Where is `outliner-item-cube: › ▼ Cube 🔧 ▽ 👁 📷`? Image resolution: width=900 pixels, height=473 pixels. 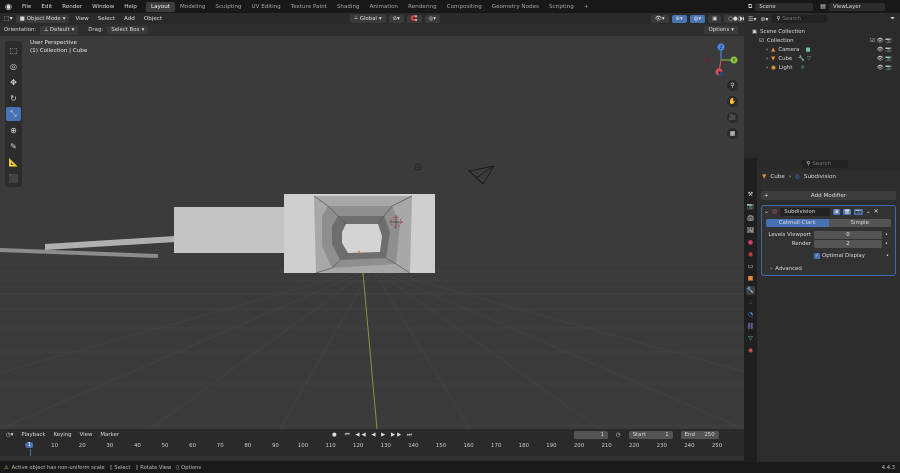 outliner-item-cube: › ▼ Cube 🔧 ▽ 👁 📷 is located at coordinates (826, 58).